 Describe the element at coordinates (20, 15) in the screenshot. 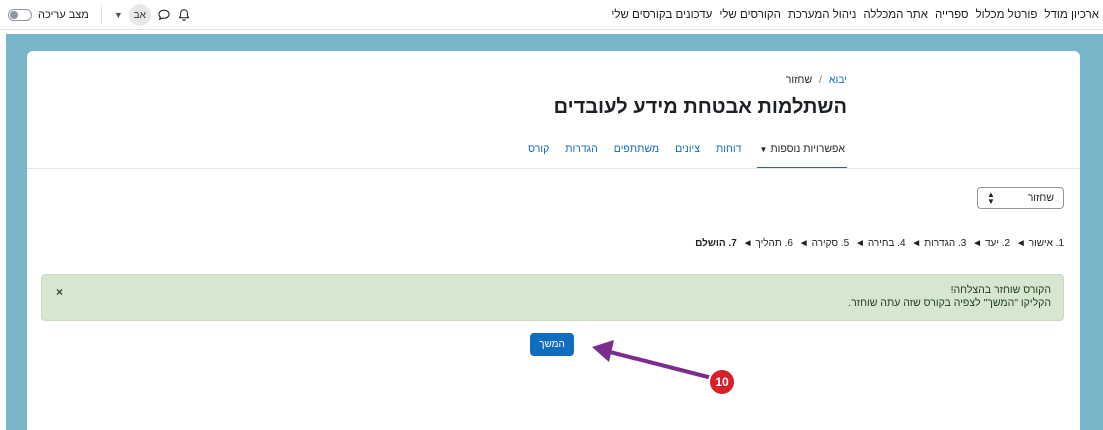

I see `edit-mode-toggle` at that location.